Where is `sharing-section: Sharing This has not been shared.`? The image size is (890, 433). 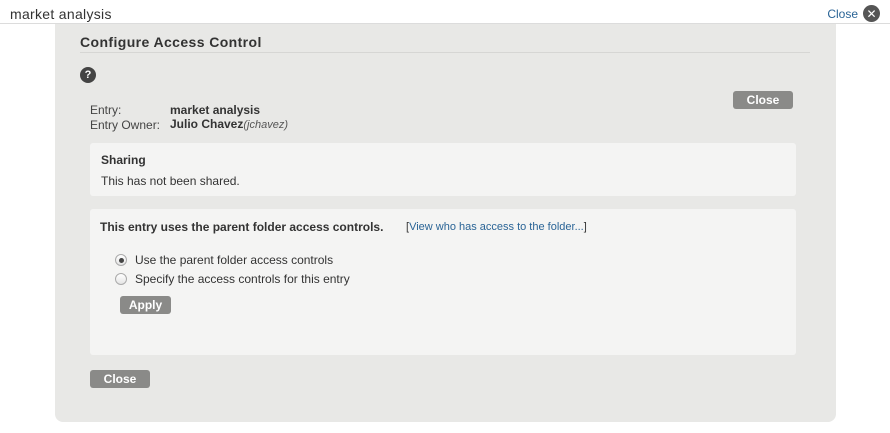 sharing-section: Sharing This has not been shared. is located at coordinates (443, 169).